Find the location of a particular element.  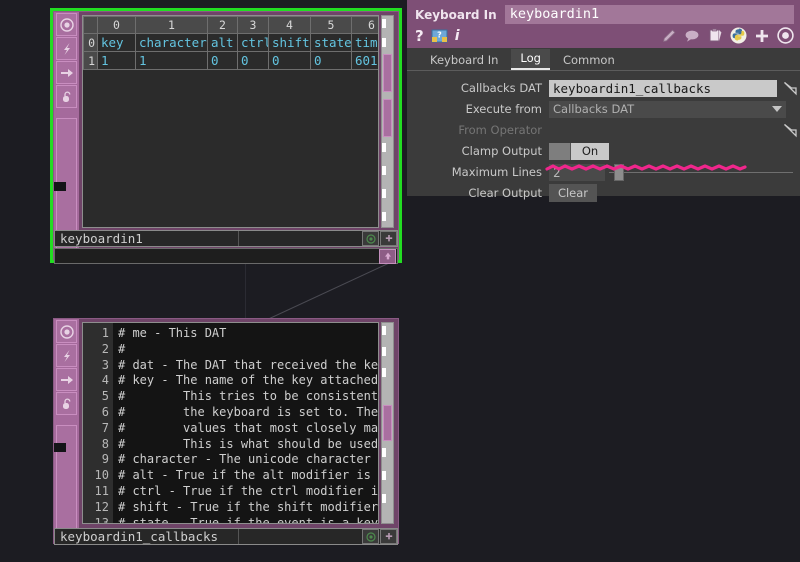

column-header: 2 is located at coordinates (222, 25).